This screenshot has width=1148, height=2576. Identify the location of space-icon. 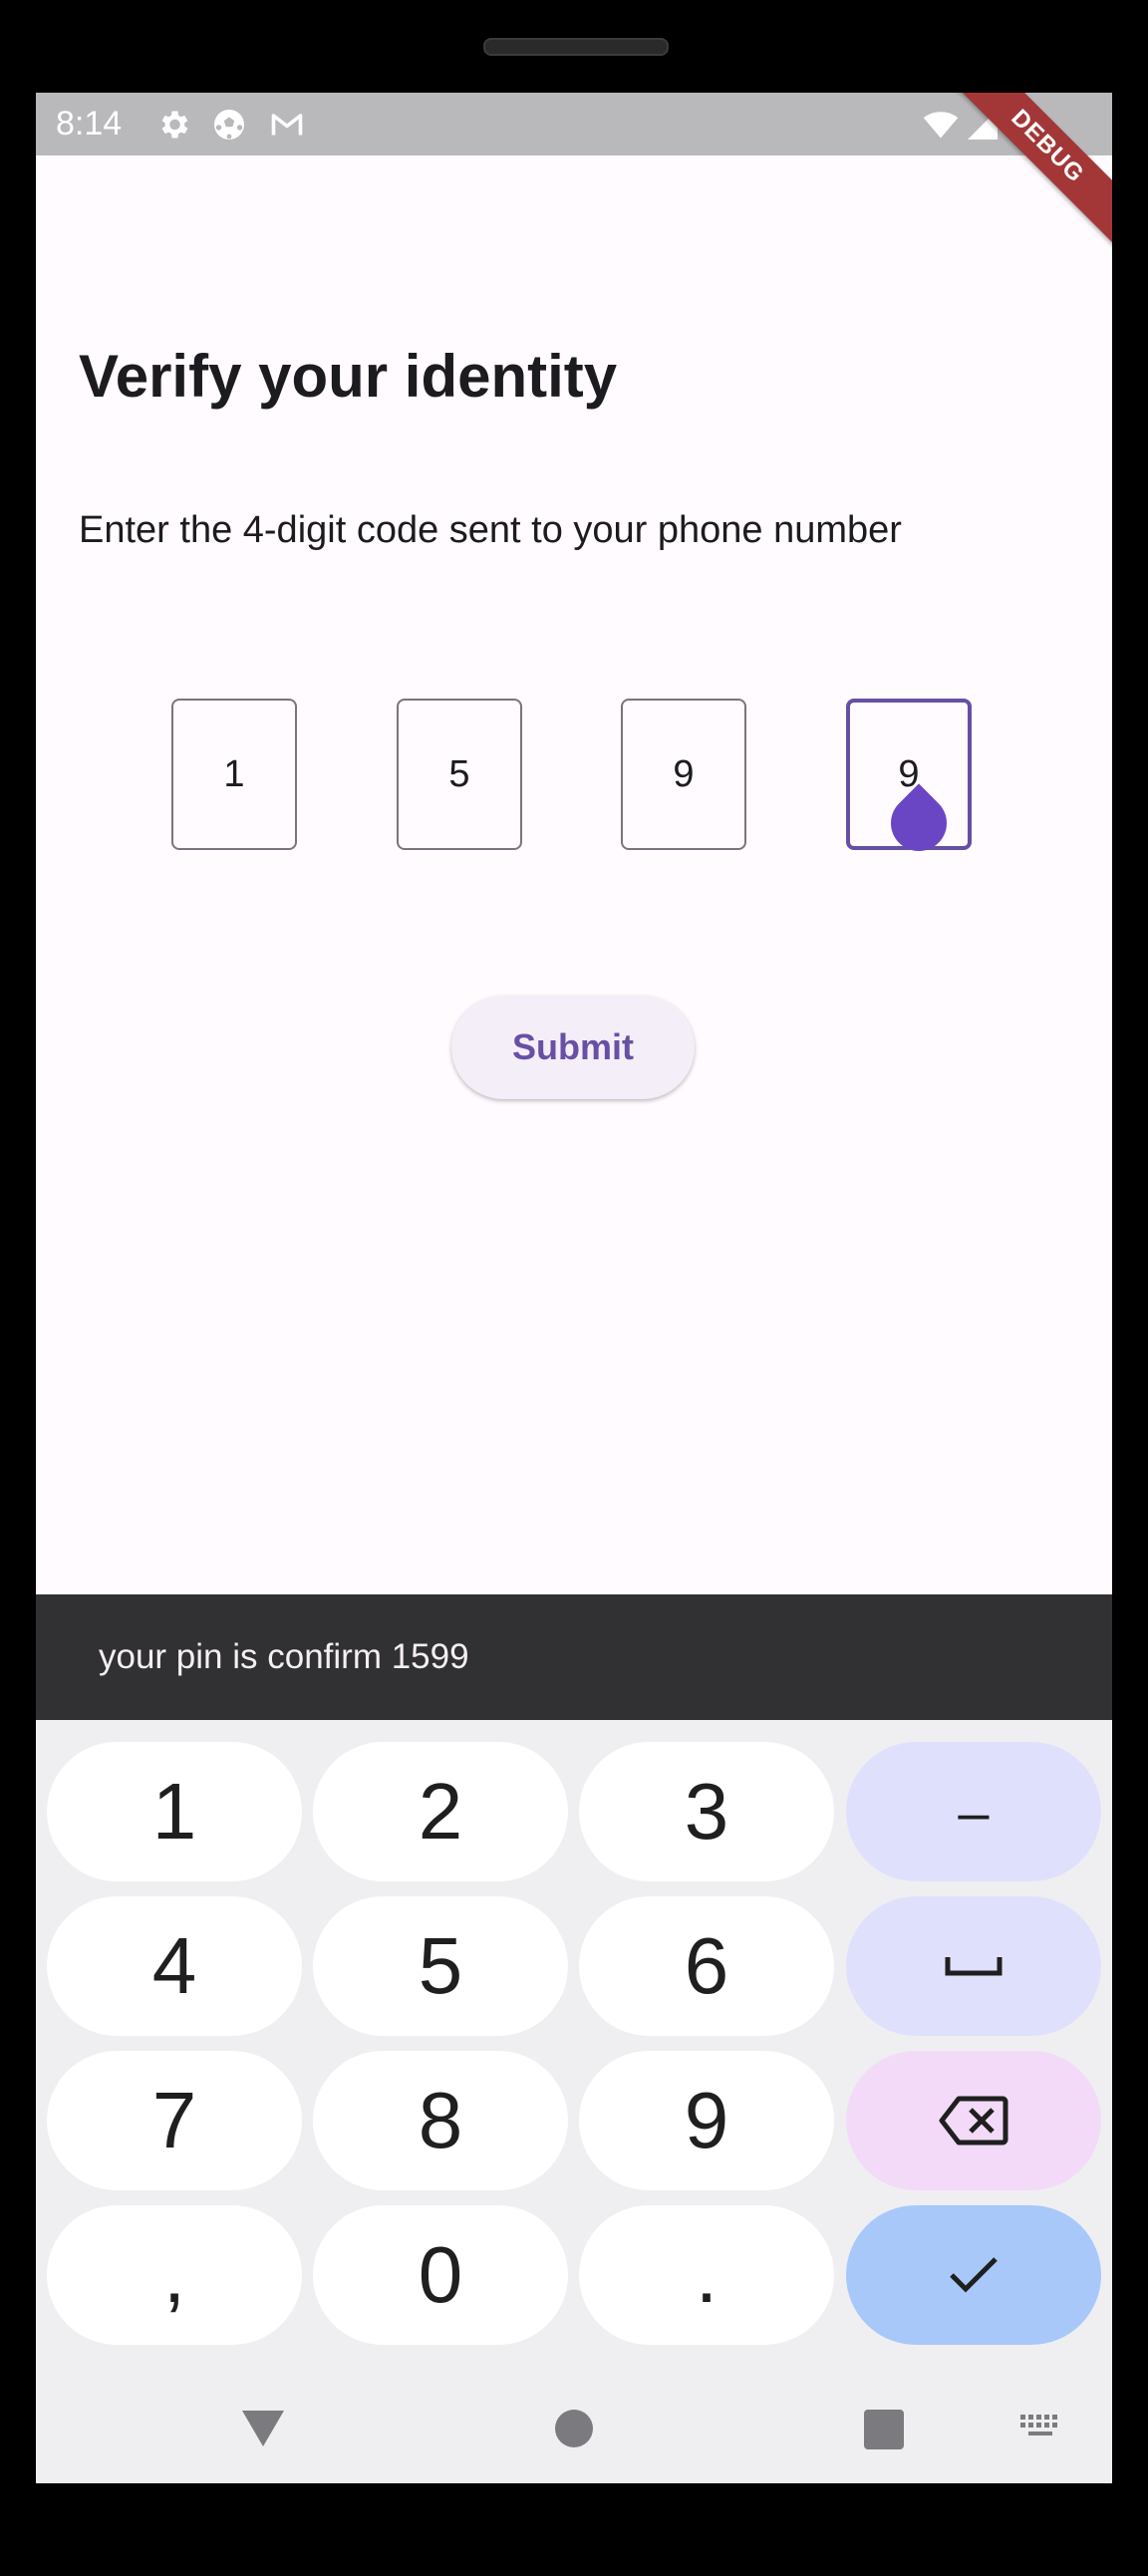
(974, 1966).